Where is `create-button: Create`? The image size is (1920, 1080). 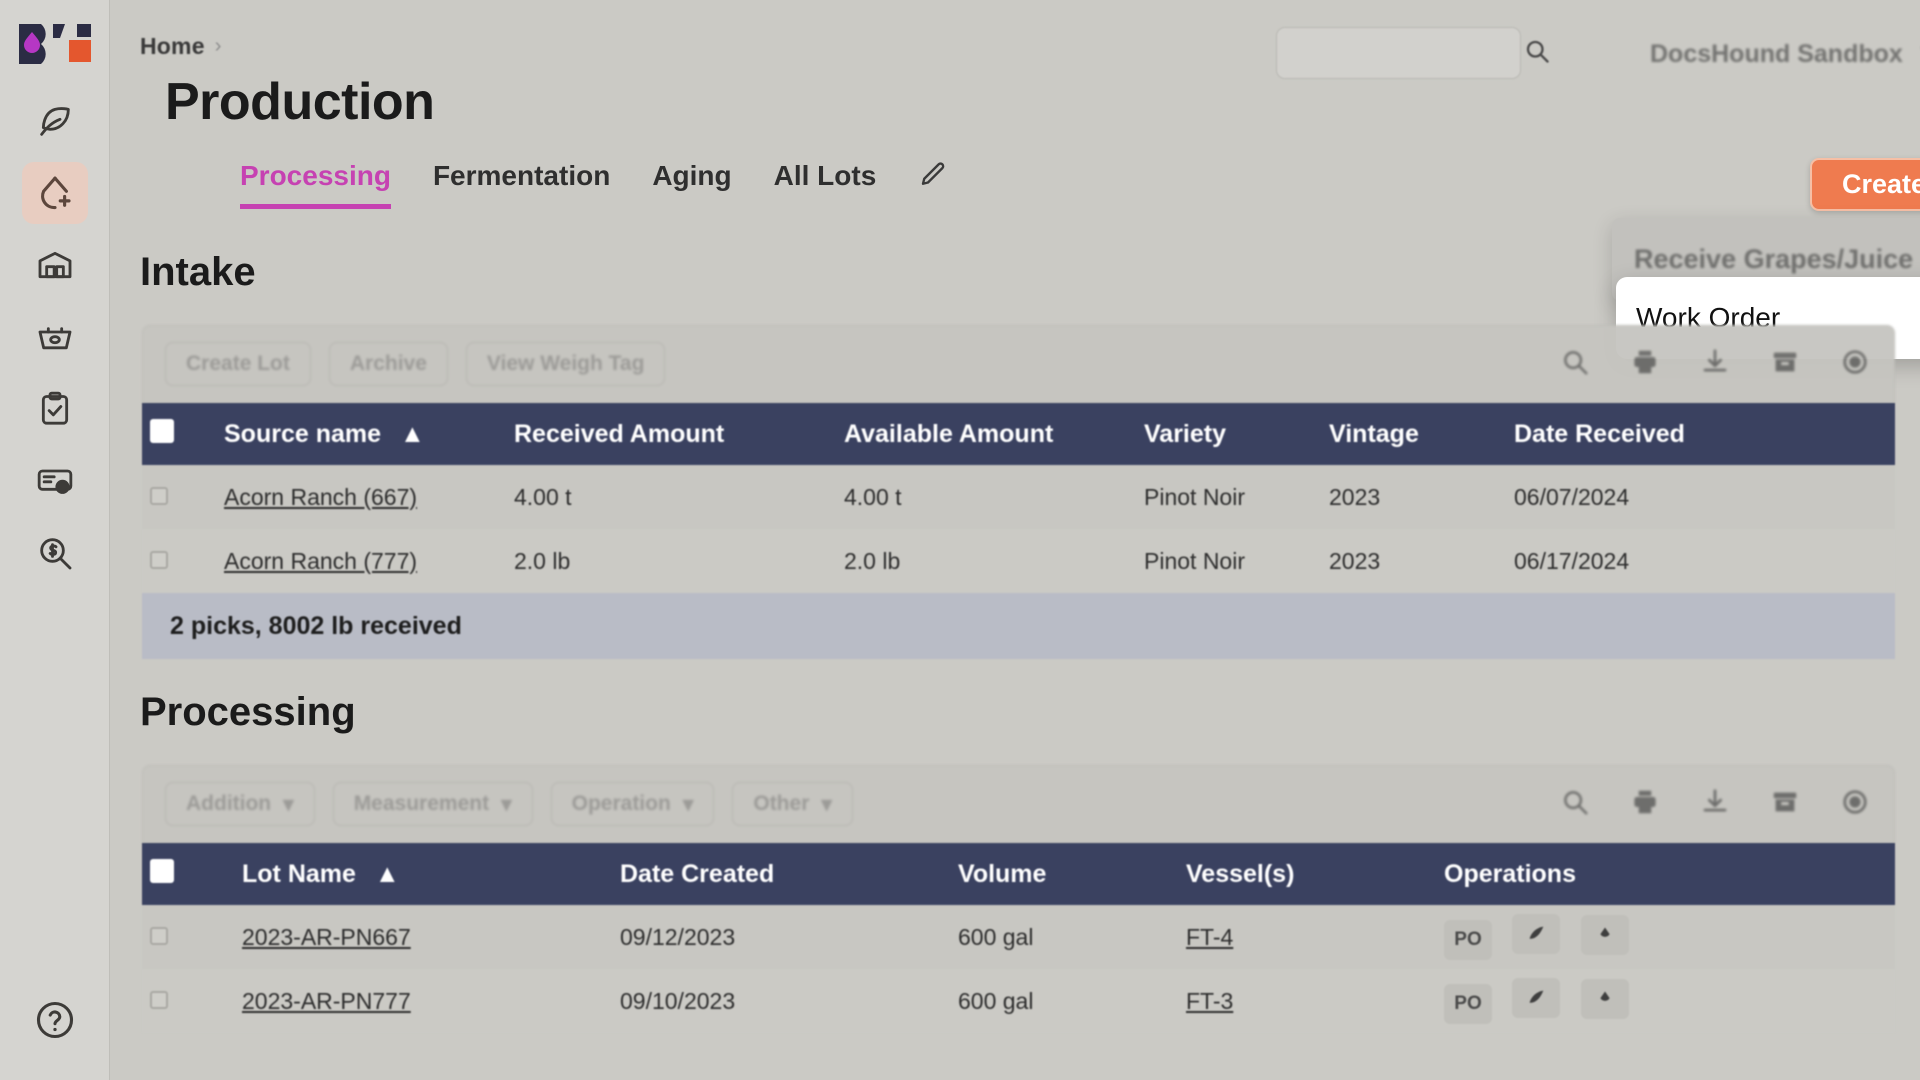
create-button: Create is located at coordinates (1865, 184).